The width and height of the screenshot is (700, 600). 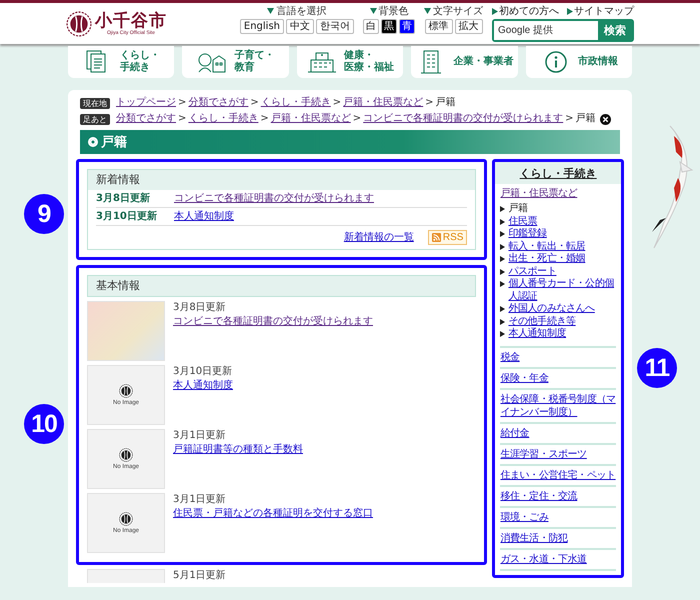 What do you see at coordinates (558, 433) in the screenshot?
I see `sidebar-category: 給付金` at bounding box center [558, 433].